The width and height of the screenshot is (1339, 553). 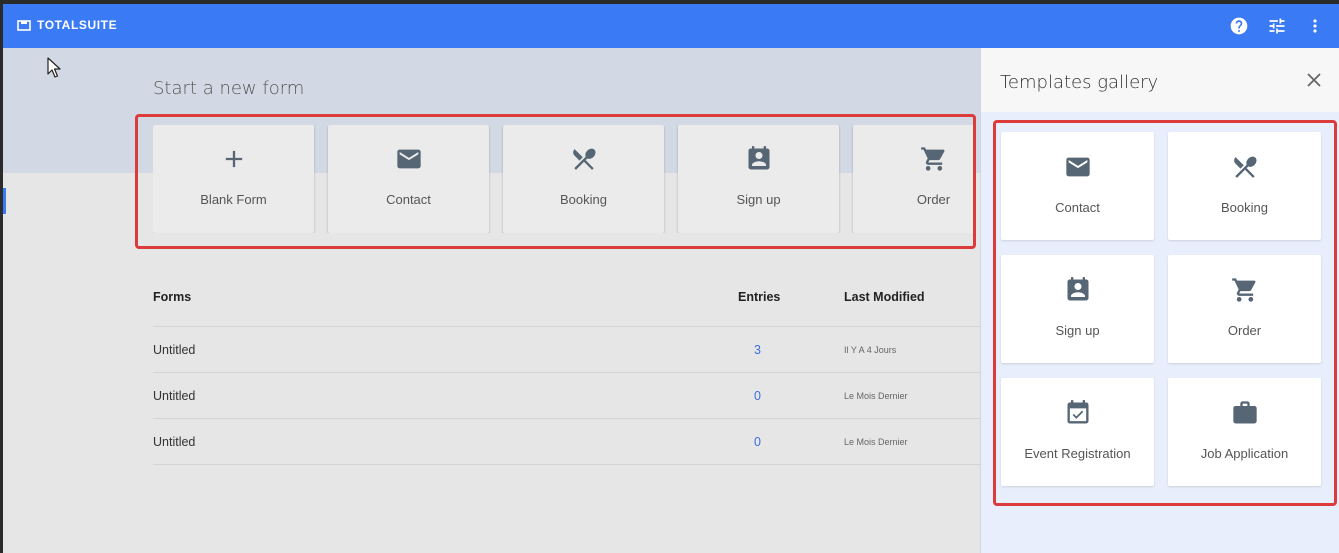 What do you see at coordinates (233, 179) in the screenshot?
I see `blank-form-card: Blank Form` at bounding box center [233, 179].